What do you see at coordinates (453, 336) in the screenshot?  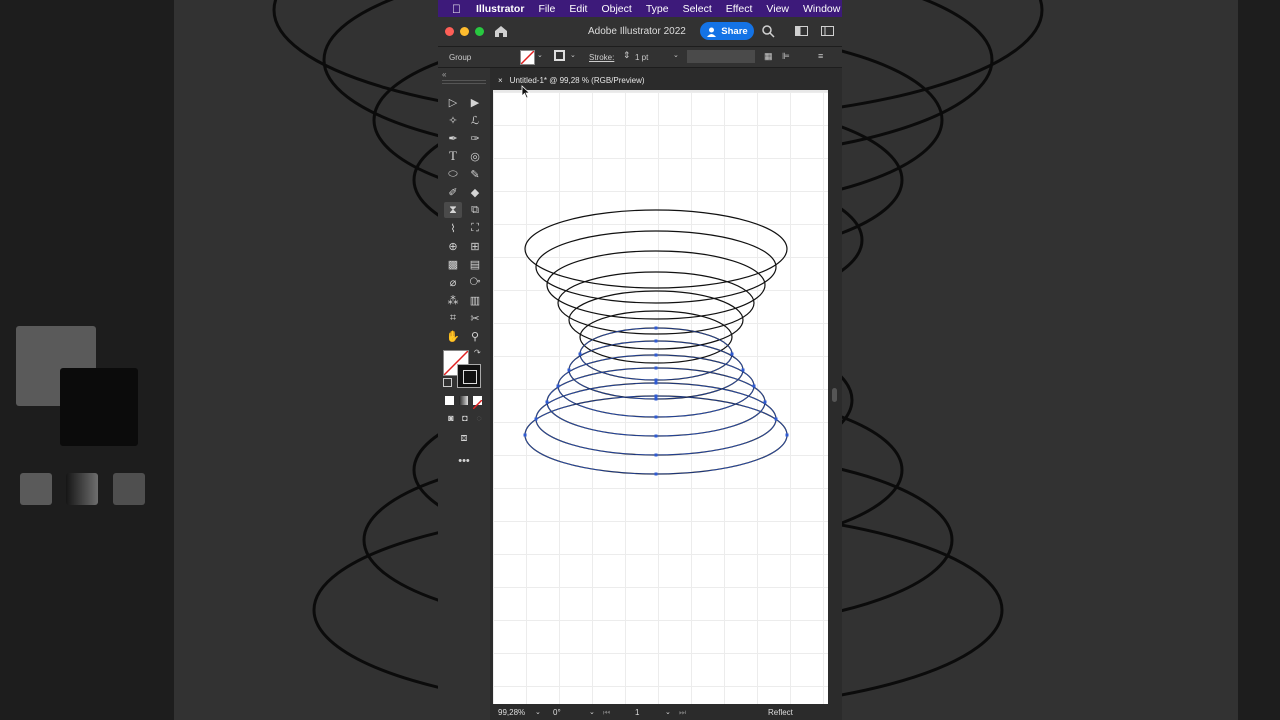 I see `hand-tool-icon: ✋` at bounding box center [453, 336].